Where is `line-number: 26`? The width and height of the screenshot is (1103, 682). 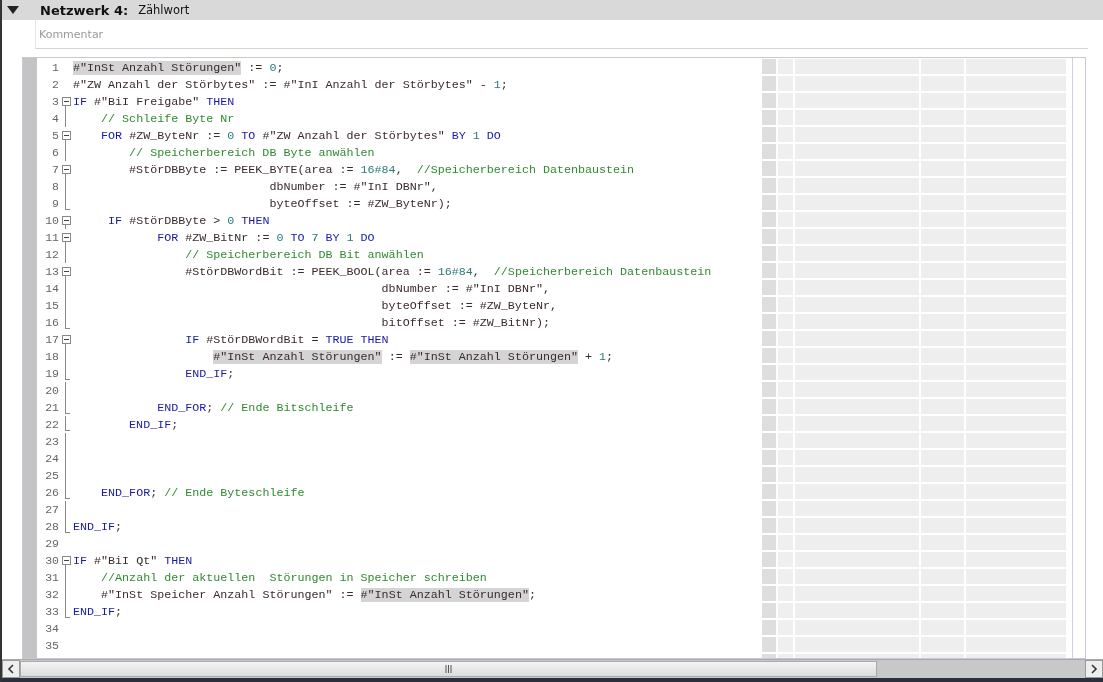
line-number: 26 is located at coordinates (51, 492).